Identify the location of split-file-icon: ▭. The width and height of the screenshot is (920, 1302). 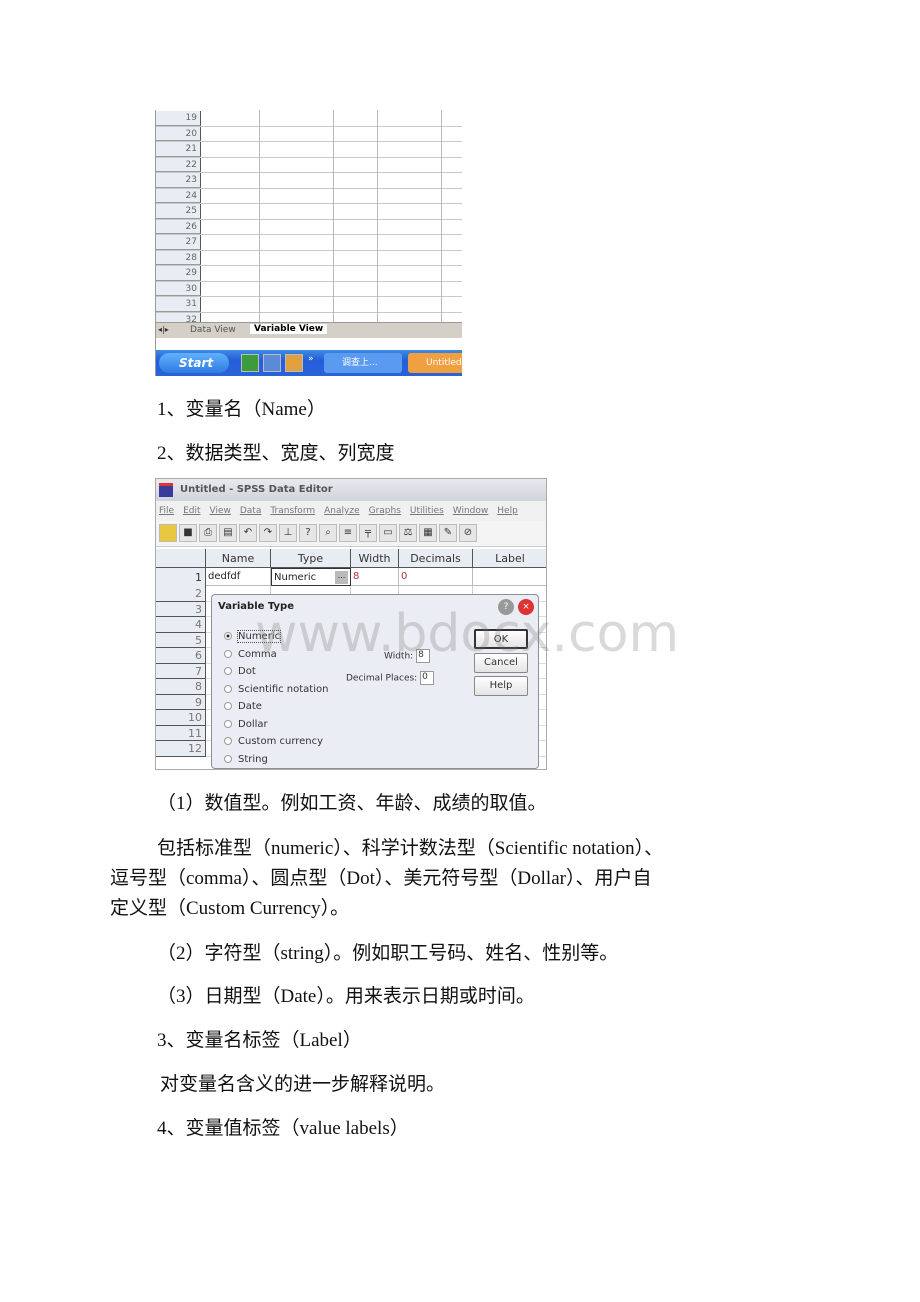
(388, 533).